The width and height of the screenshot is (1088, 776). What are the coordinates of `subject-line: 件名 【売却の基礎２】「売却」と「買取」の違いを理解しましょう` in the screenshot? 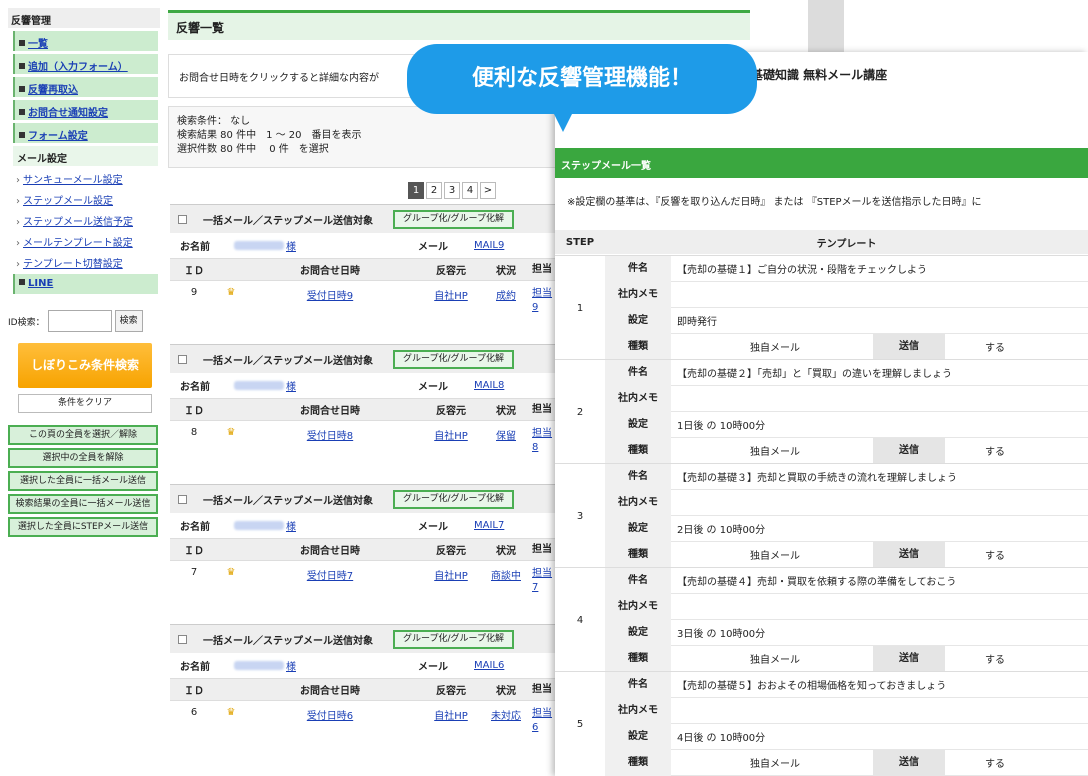 It's located at (846, 372).